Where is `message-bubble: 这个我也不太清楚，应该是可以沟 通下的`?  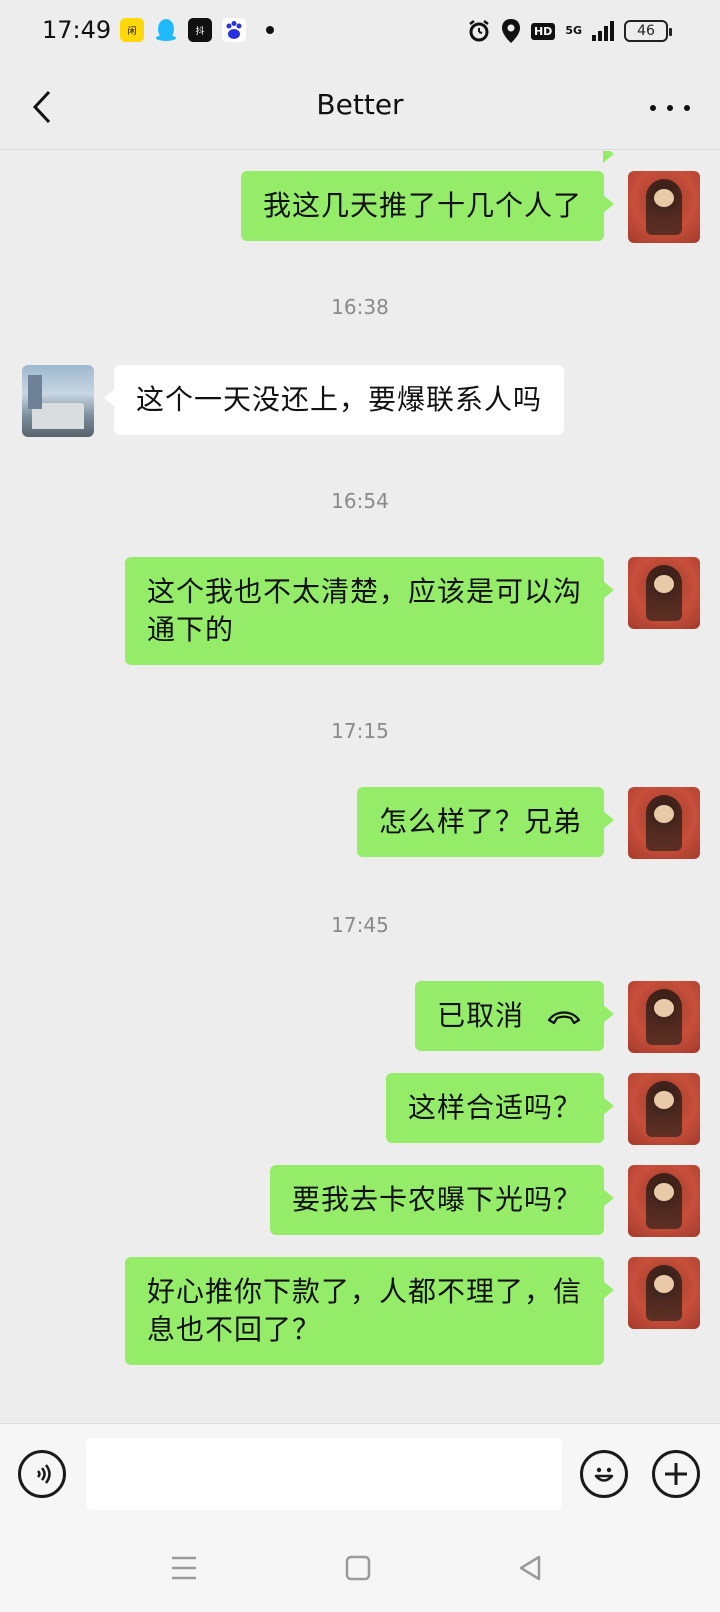
message-bubble: 这个我也不太清楚，应该是可以沟 通下的 is located at coordinates (369, 611).